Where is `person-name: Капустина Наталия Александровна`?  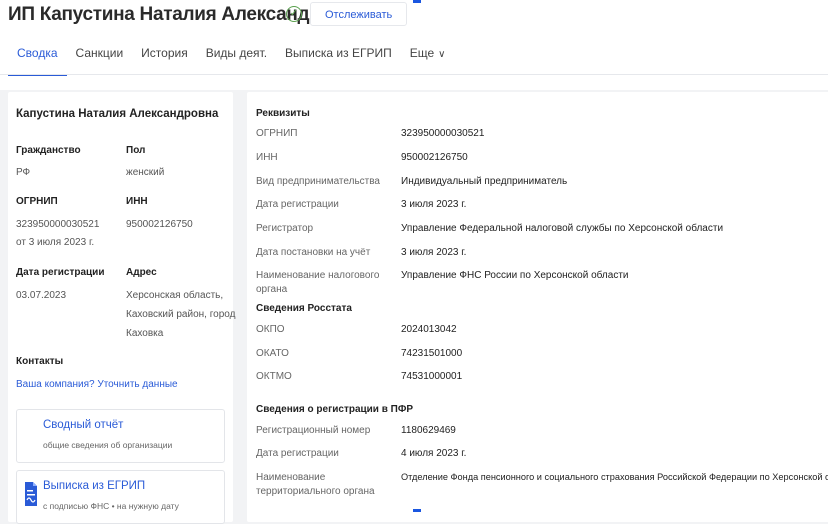
person-name: Капустина Наталия Александровна is located at coordinates (117, 114).